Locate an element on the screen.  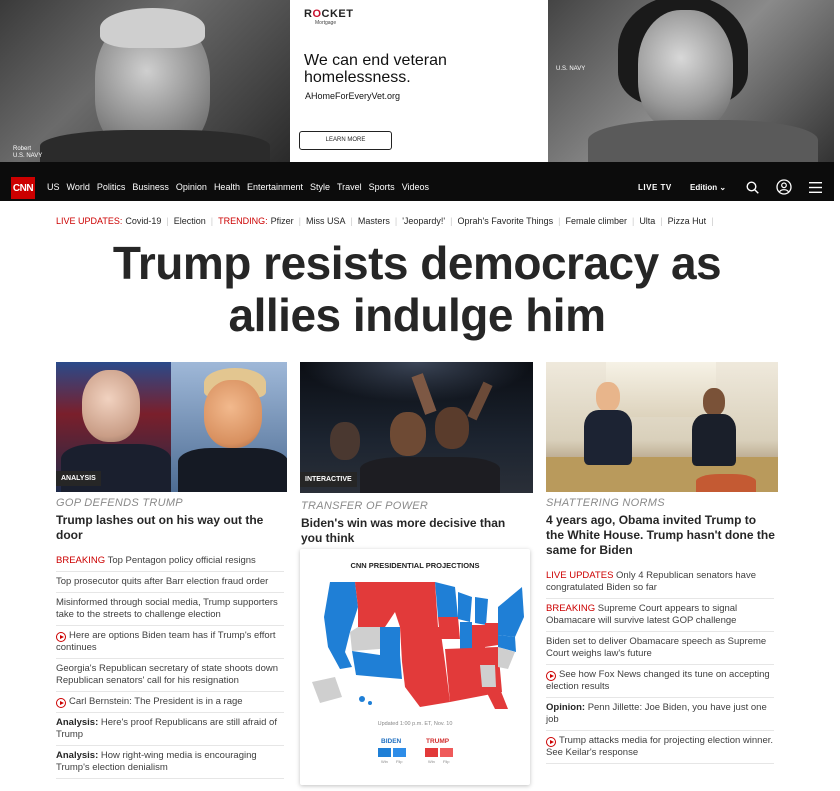
trend-topic: Ulta is located at coordinates (647, 221).